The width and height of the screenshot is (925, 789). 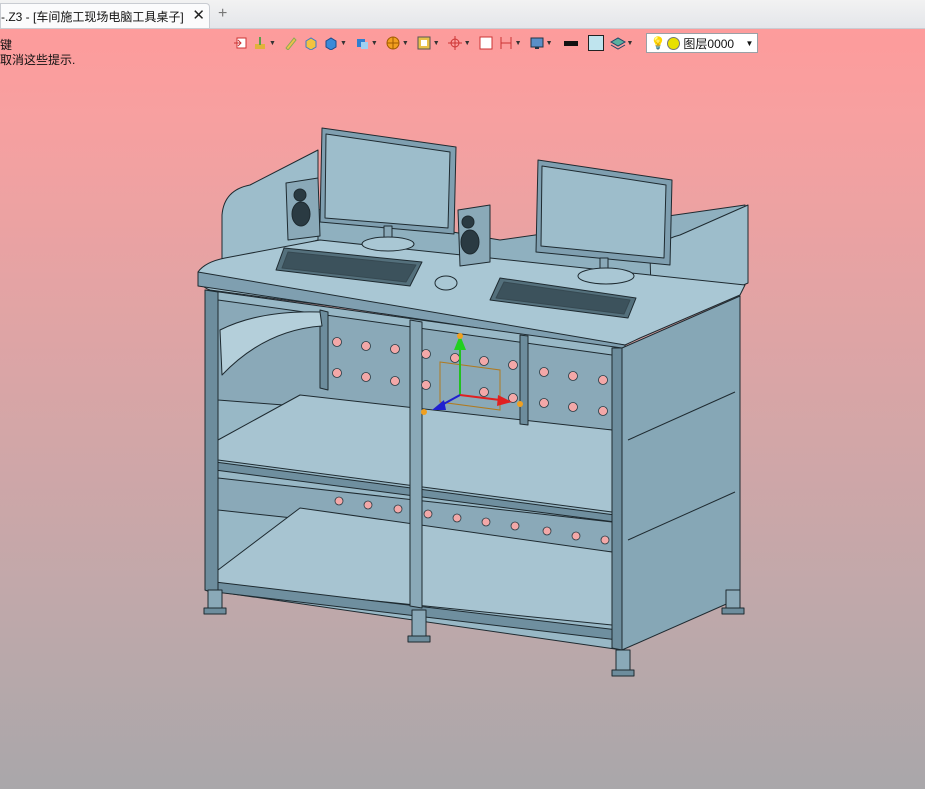 I want to click on mouse, so click(x=446, y=283).